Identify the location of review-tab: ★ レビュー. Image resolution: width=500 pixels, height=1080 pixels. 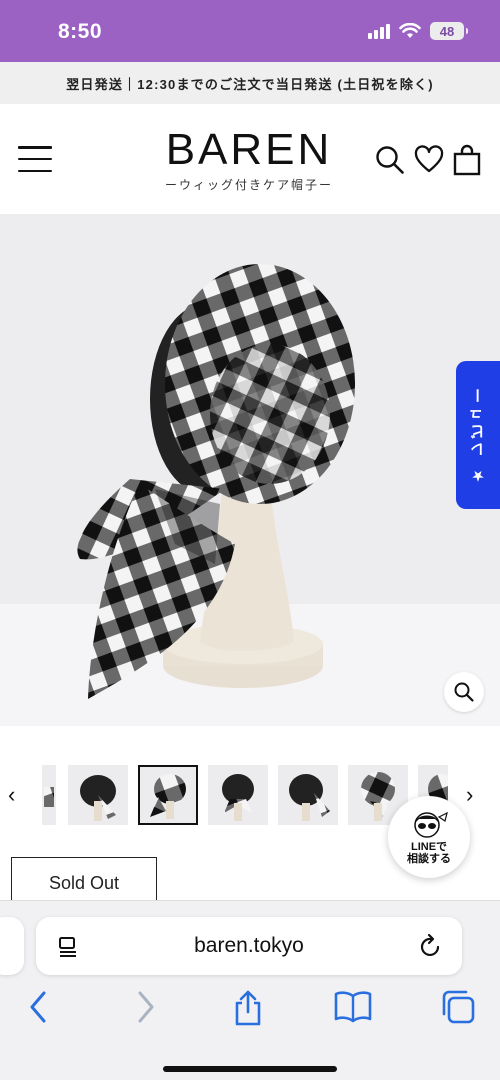
(478, 435).